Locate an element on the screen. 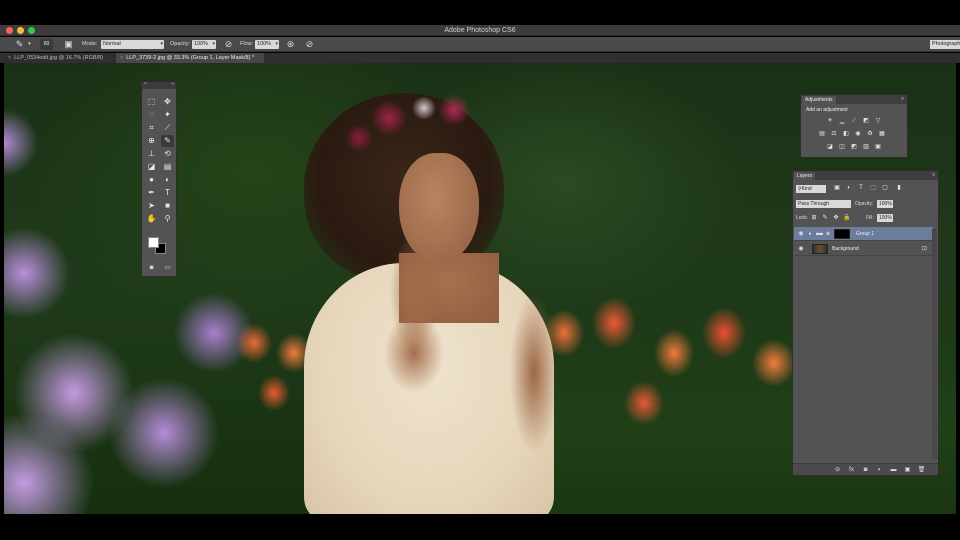  channel-mixer-icon: ♻ is located at coordinates (870, 134).